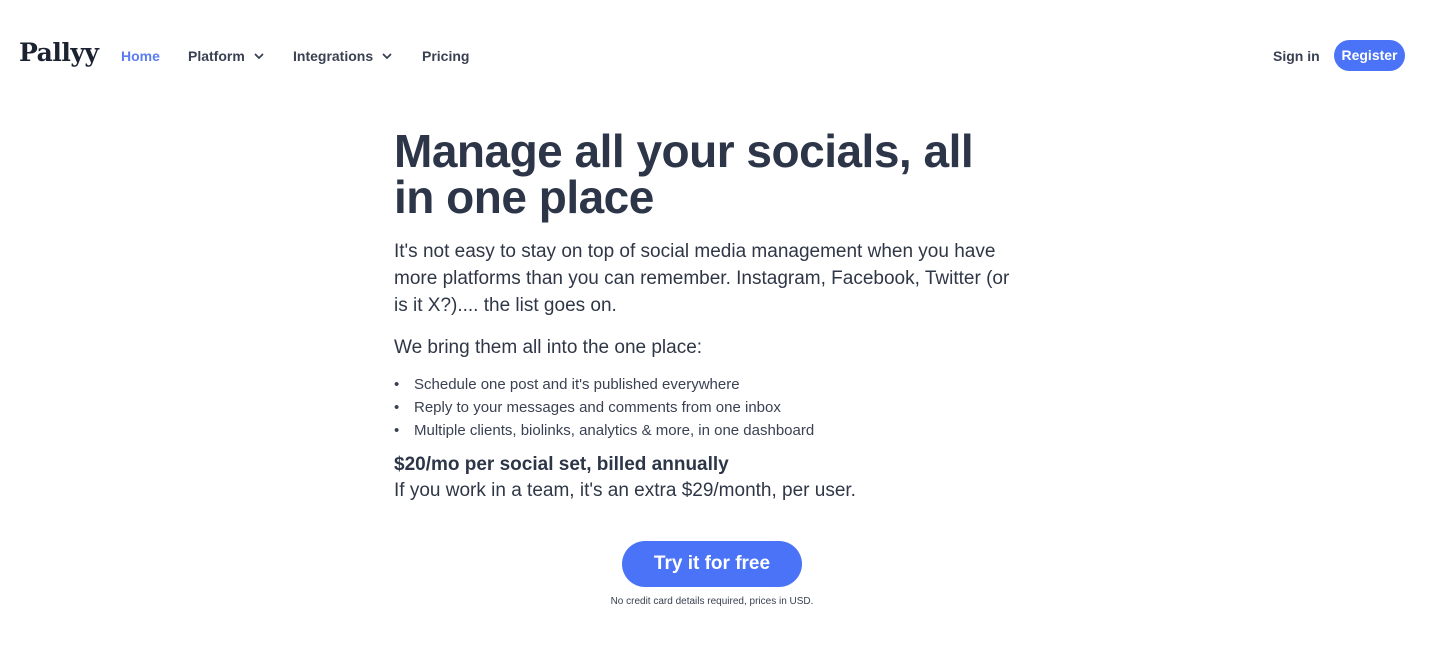 Image resolution: width=1430 pixels, height=652 pixels. I want to click on nav-item-label: Pricing, so click(446, 56).